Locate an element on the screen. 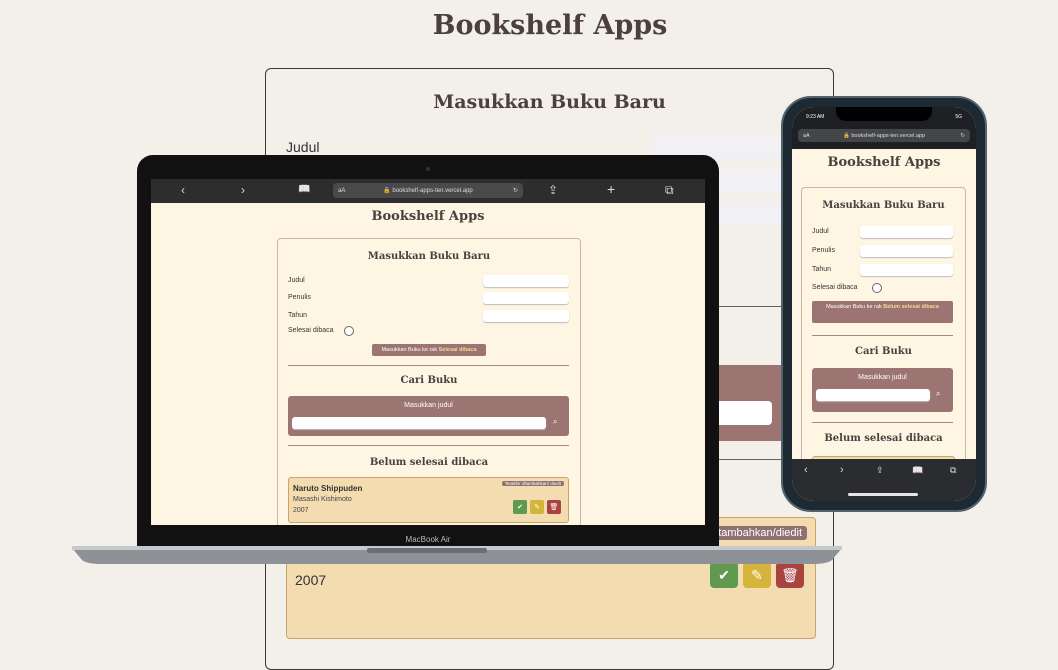 This screenshot has height=670, width=1058. search-title: Cari Buku is located at coordinates (429, 380).